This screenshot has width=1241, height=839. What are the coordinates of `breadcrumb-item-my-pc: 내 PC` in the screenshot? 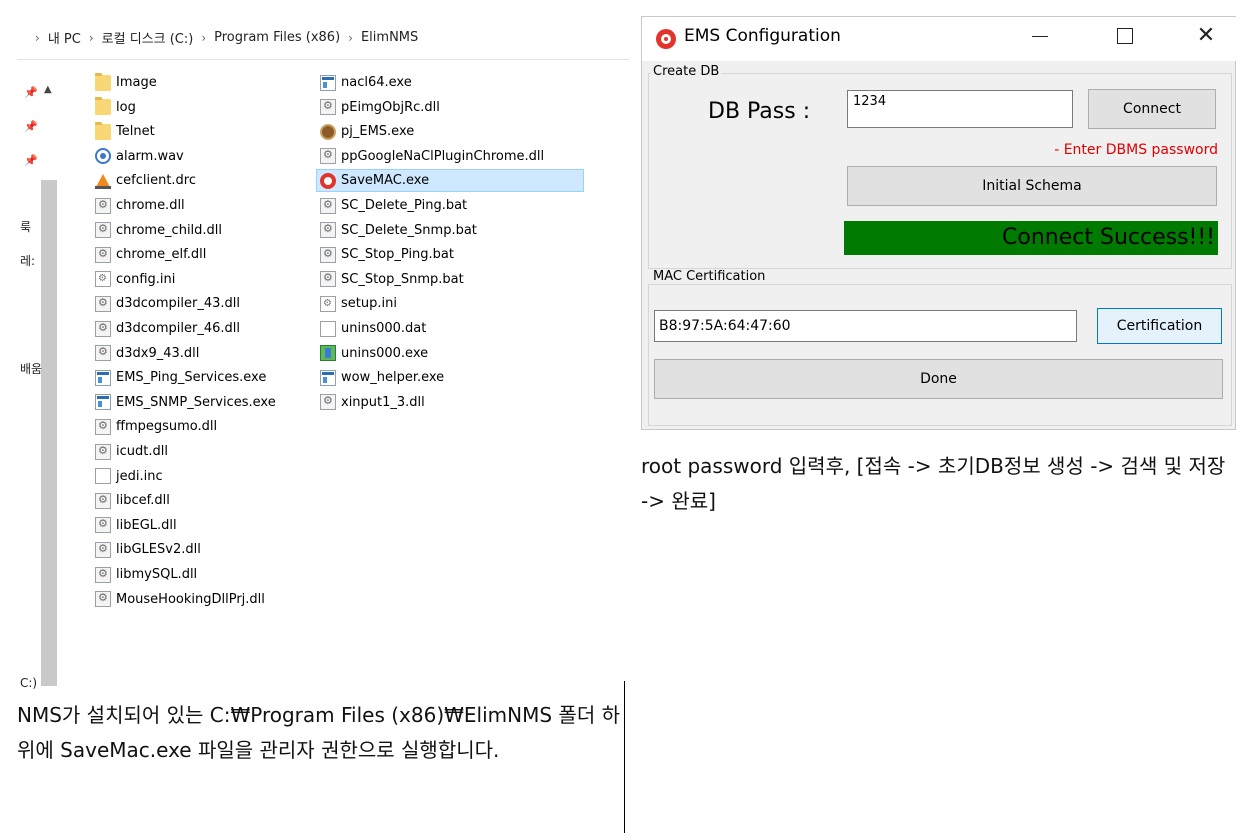 It's located at (64, 37).